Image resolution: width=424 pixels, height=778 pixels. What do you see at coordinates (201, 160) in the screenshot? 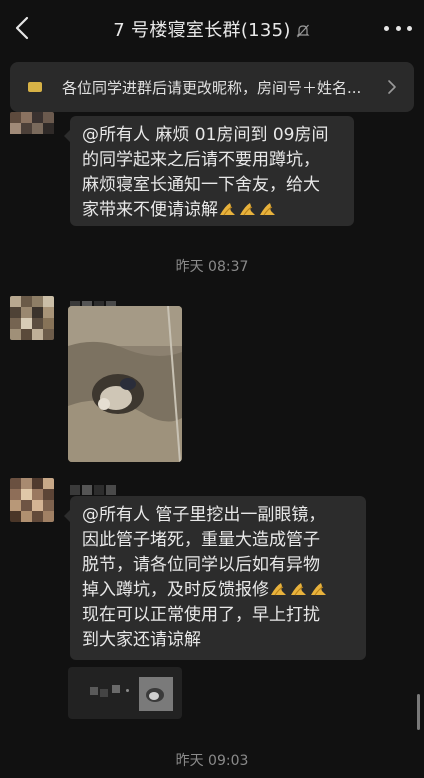
I see `message-line: 的同学起来之后请不要用蹲坑，` at bounding box center [201, 160].